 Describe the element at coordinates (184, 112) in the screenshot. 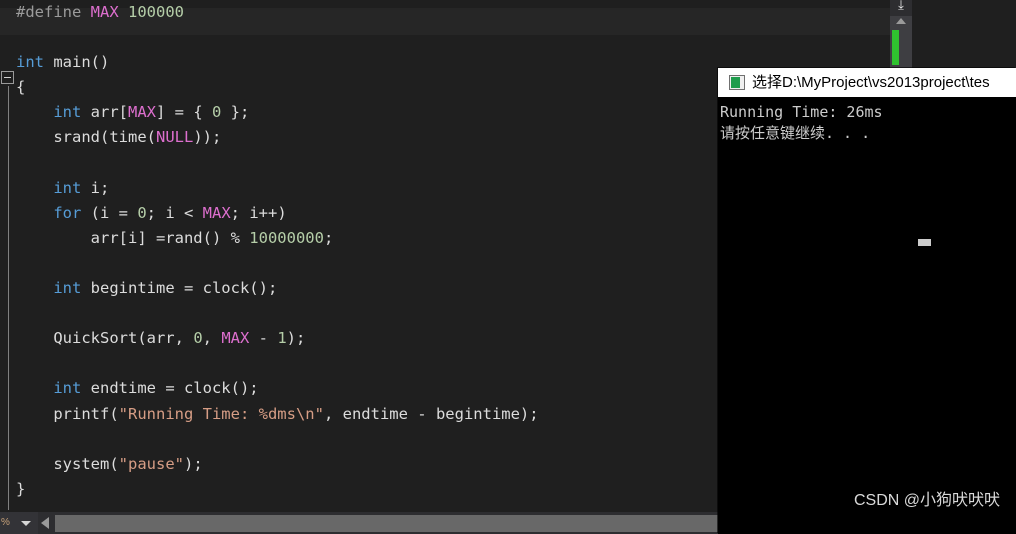

I see `code-token: ] = {` at that location.